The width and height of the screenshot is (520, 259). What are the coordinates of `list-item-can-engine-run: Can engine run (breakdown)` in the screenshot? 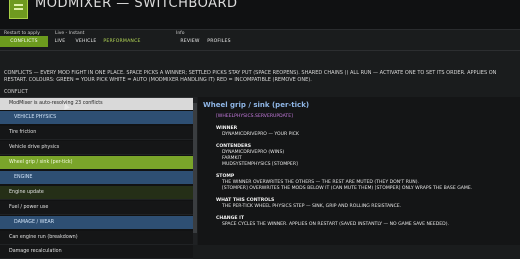 It's located at (96, 238).